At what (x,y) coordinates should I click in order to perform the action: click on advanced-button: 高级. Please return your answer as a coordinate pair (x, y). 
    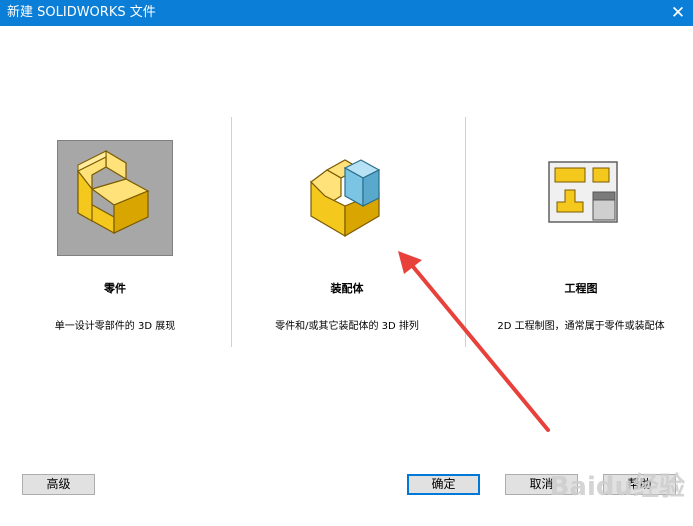
    Looking at the image, I should click on (58, 484).